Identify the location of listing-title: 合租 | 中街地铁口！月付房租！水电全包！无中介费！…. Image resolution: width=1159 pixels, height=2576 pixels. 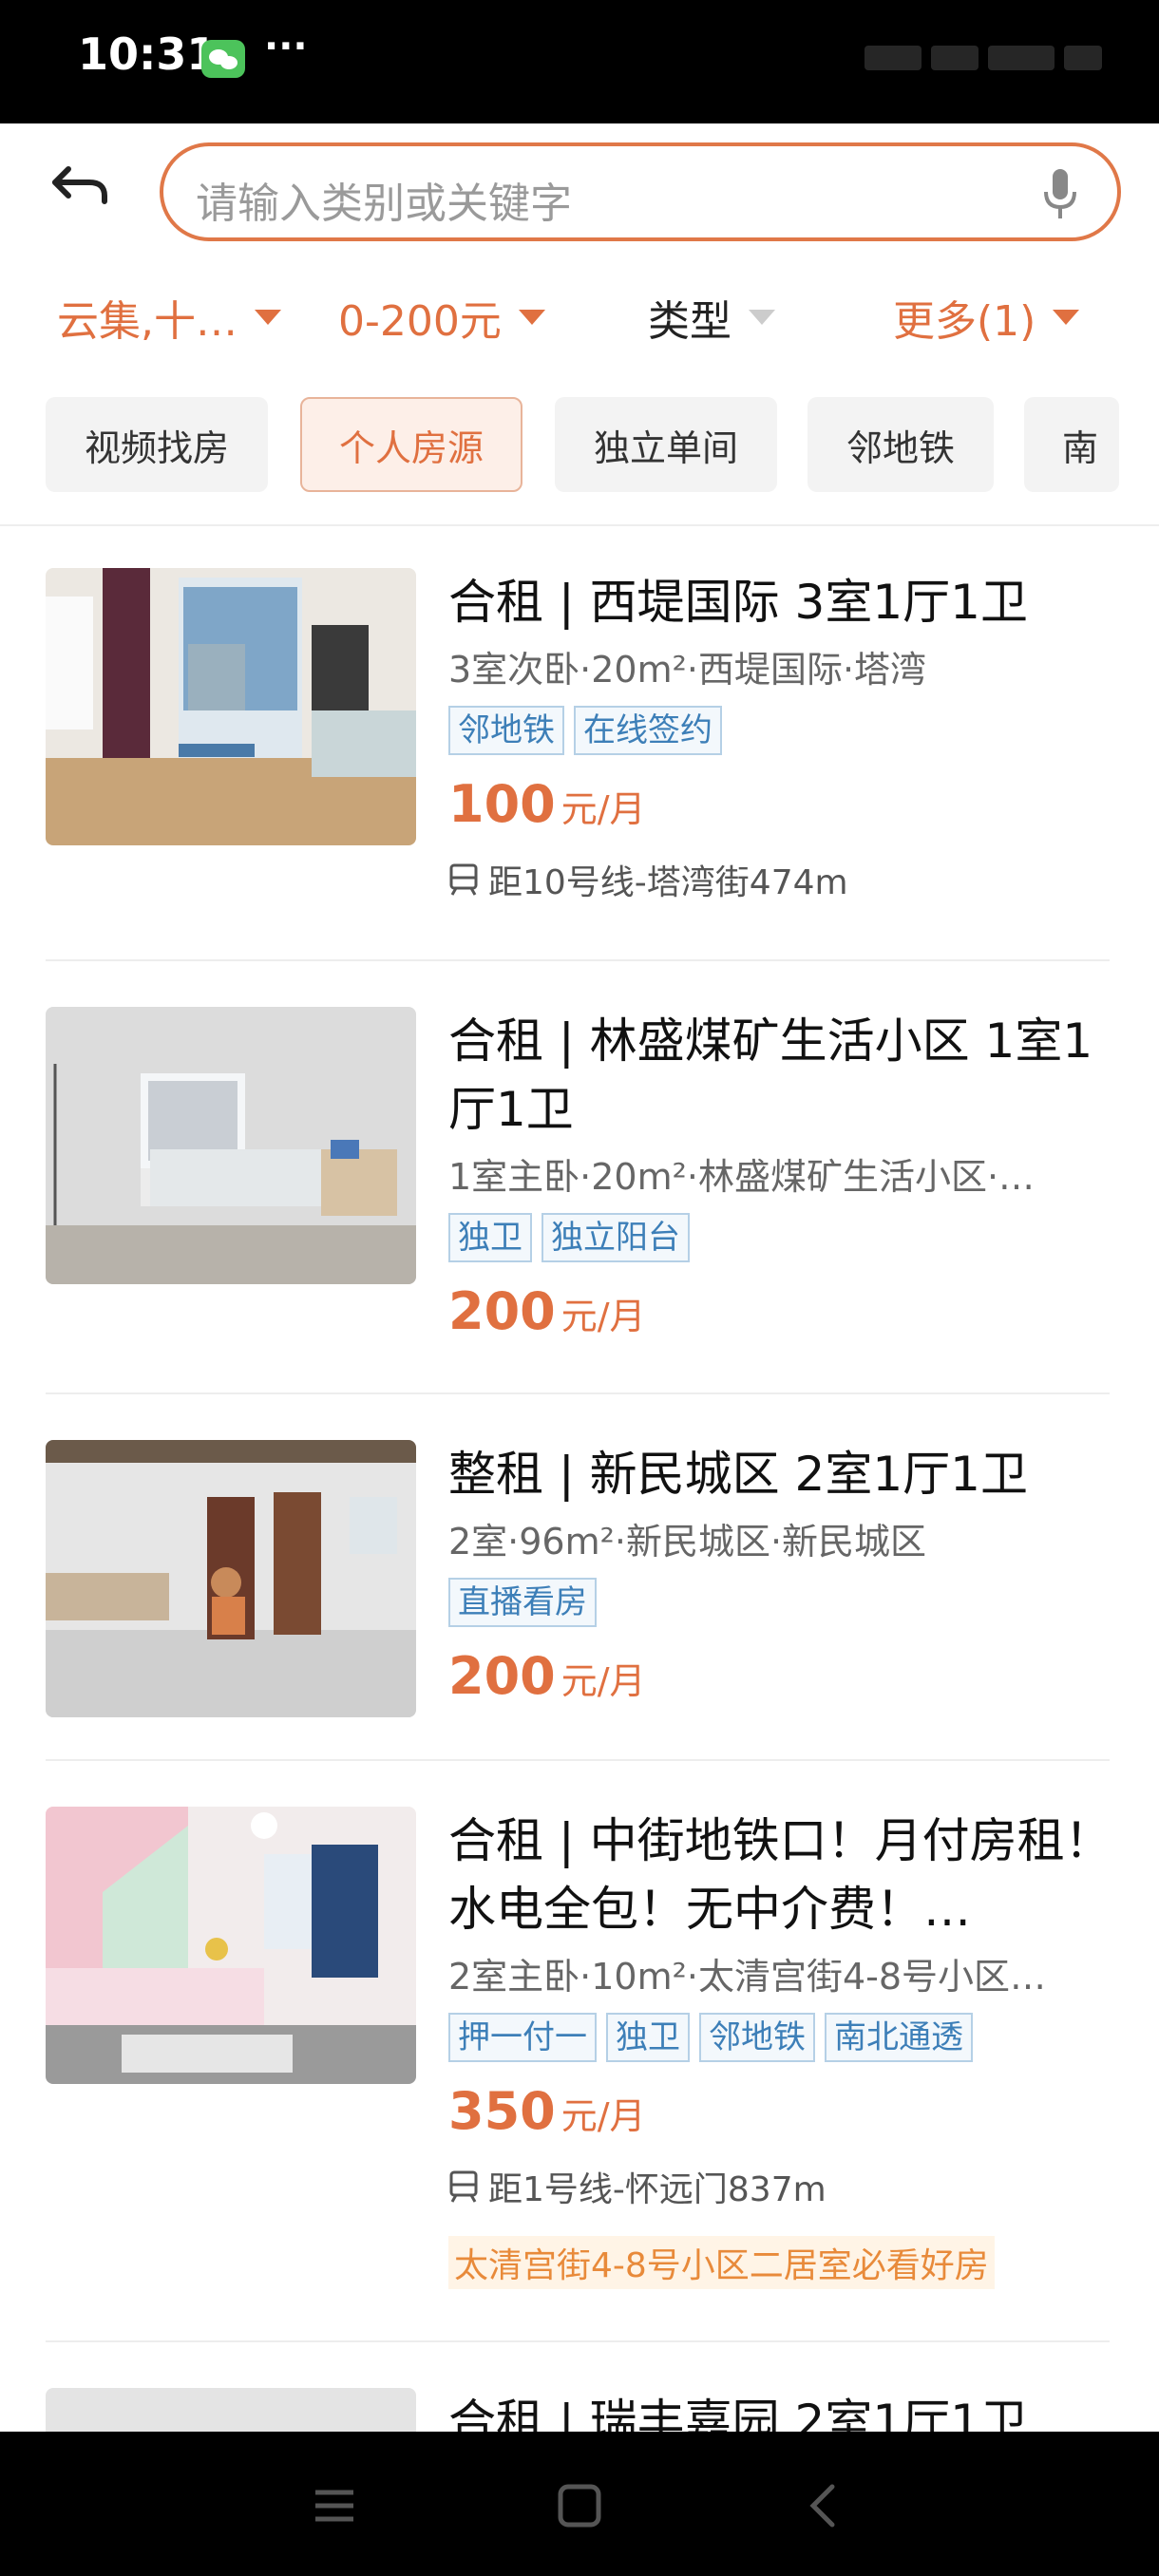
(780, 1875).